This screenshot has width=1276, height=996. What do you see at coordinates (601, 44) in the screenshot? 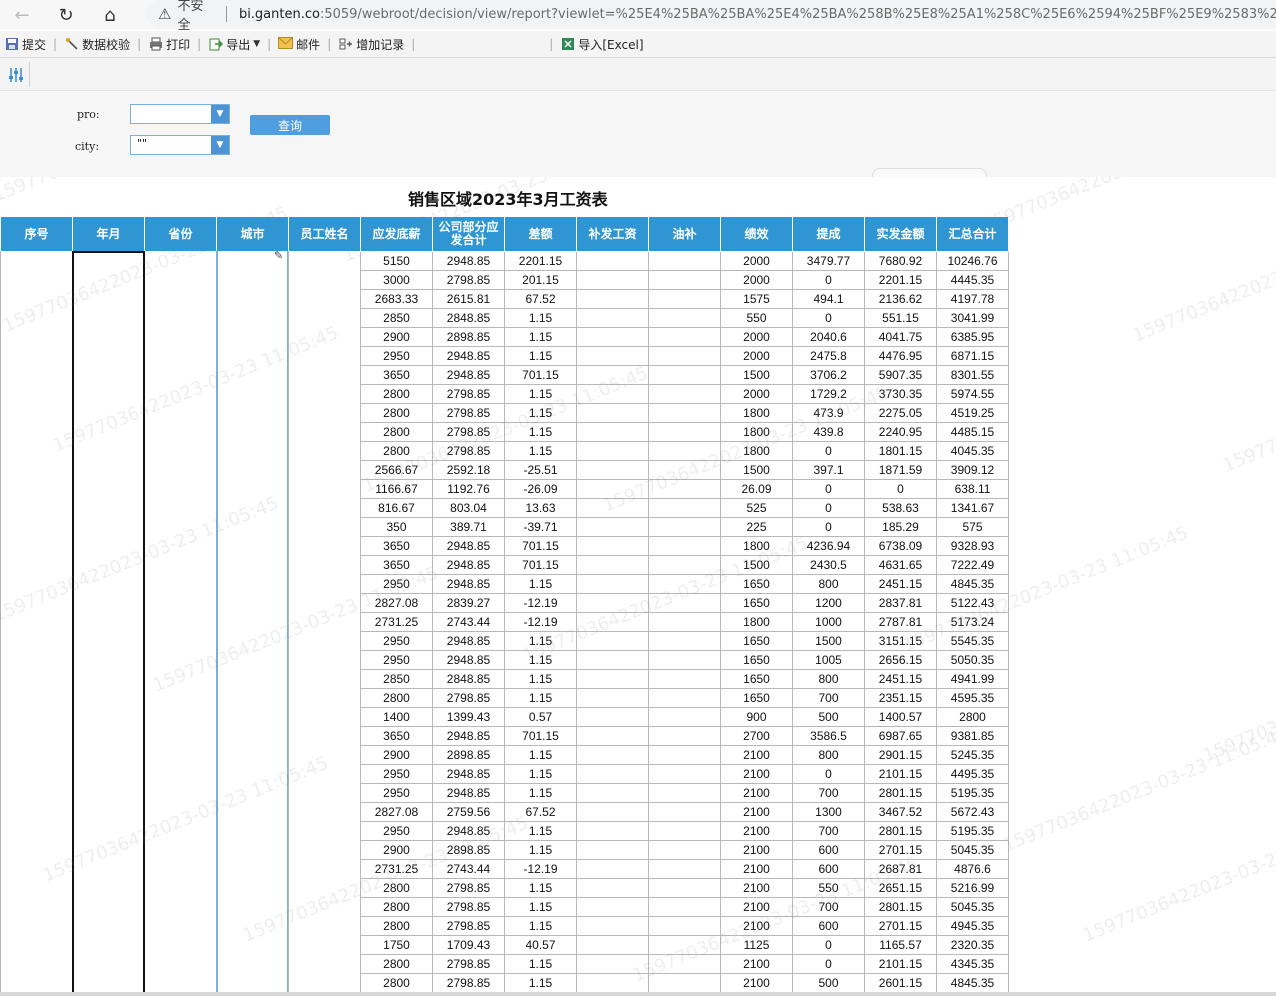
I see `import-excel-button: 导入[Excel]` at bounding box center [601, 44].